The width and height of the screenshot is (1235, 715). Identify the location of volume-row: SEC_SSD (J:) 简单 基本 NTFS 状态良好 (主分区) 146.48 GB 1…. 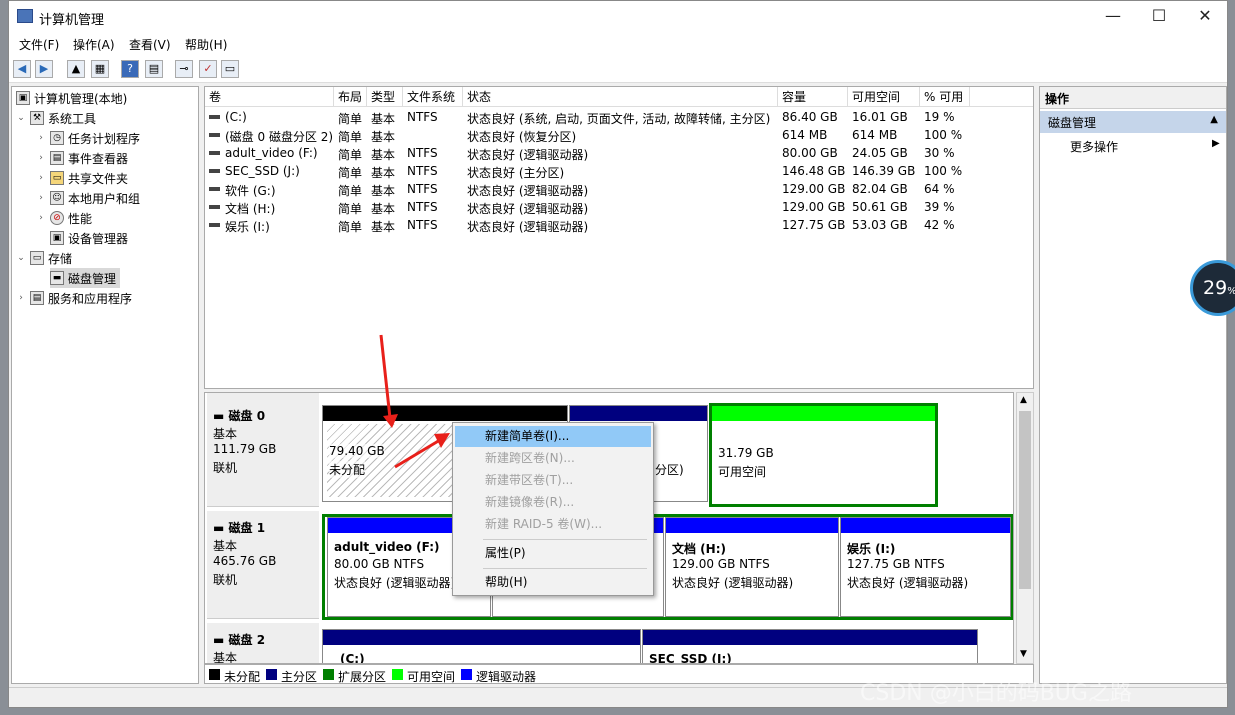
(619, 171).